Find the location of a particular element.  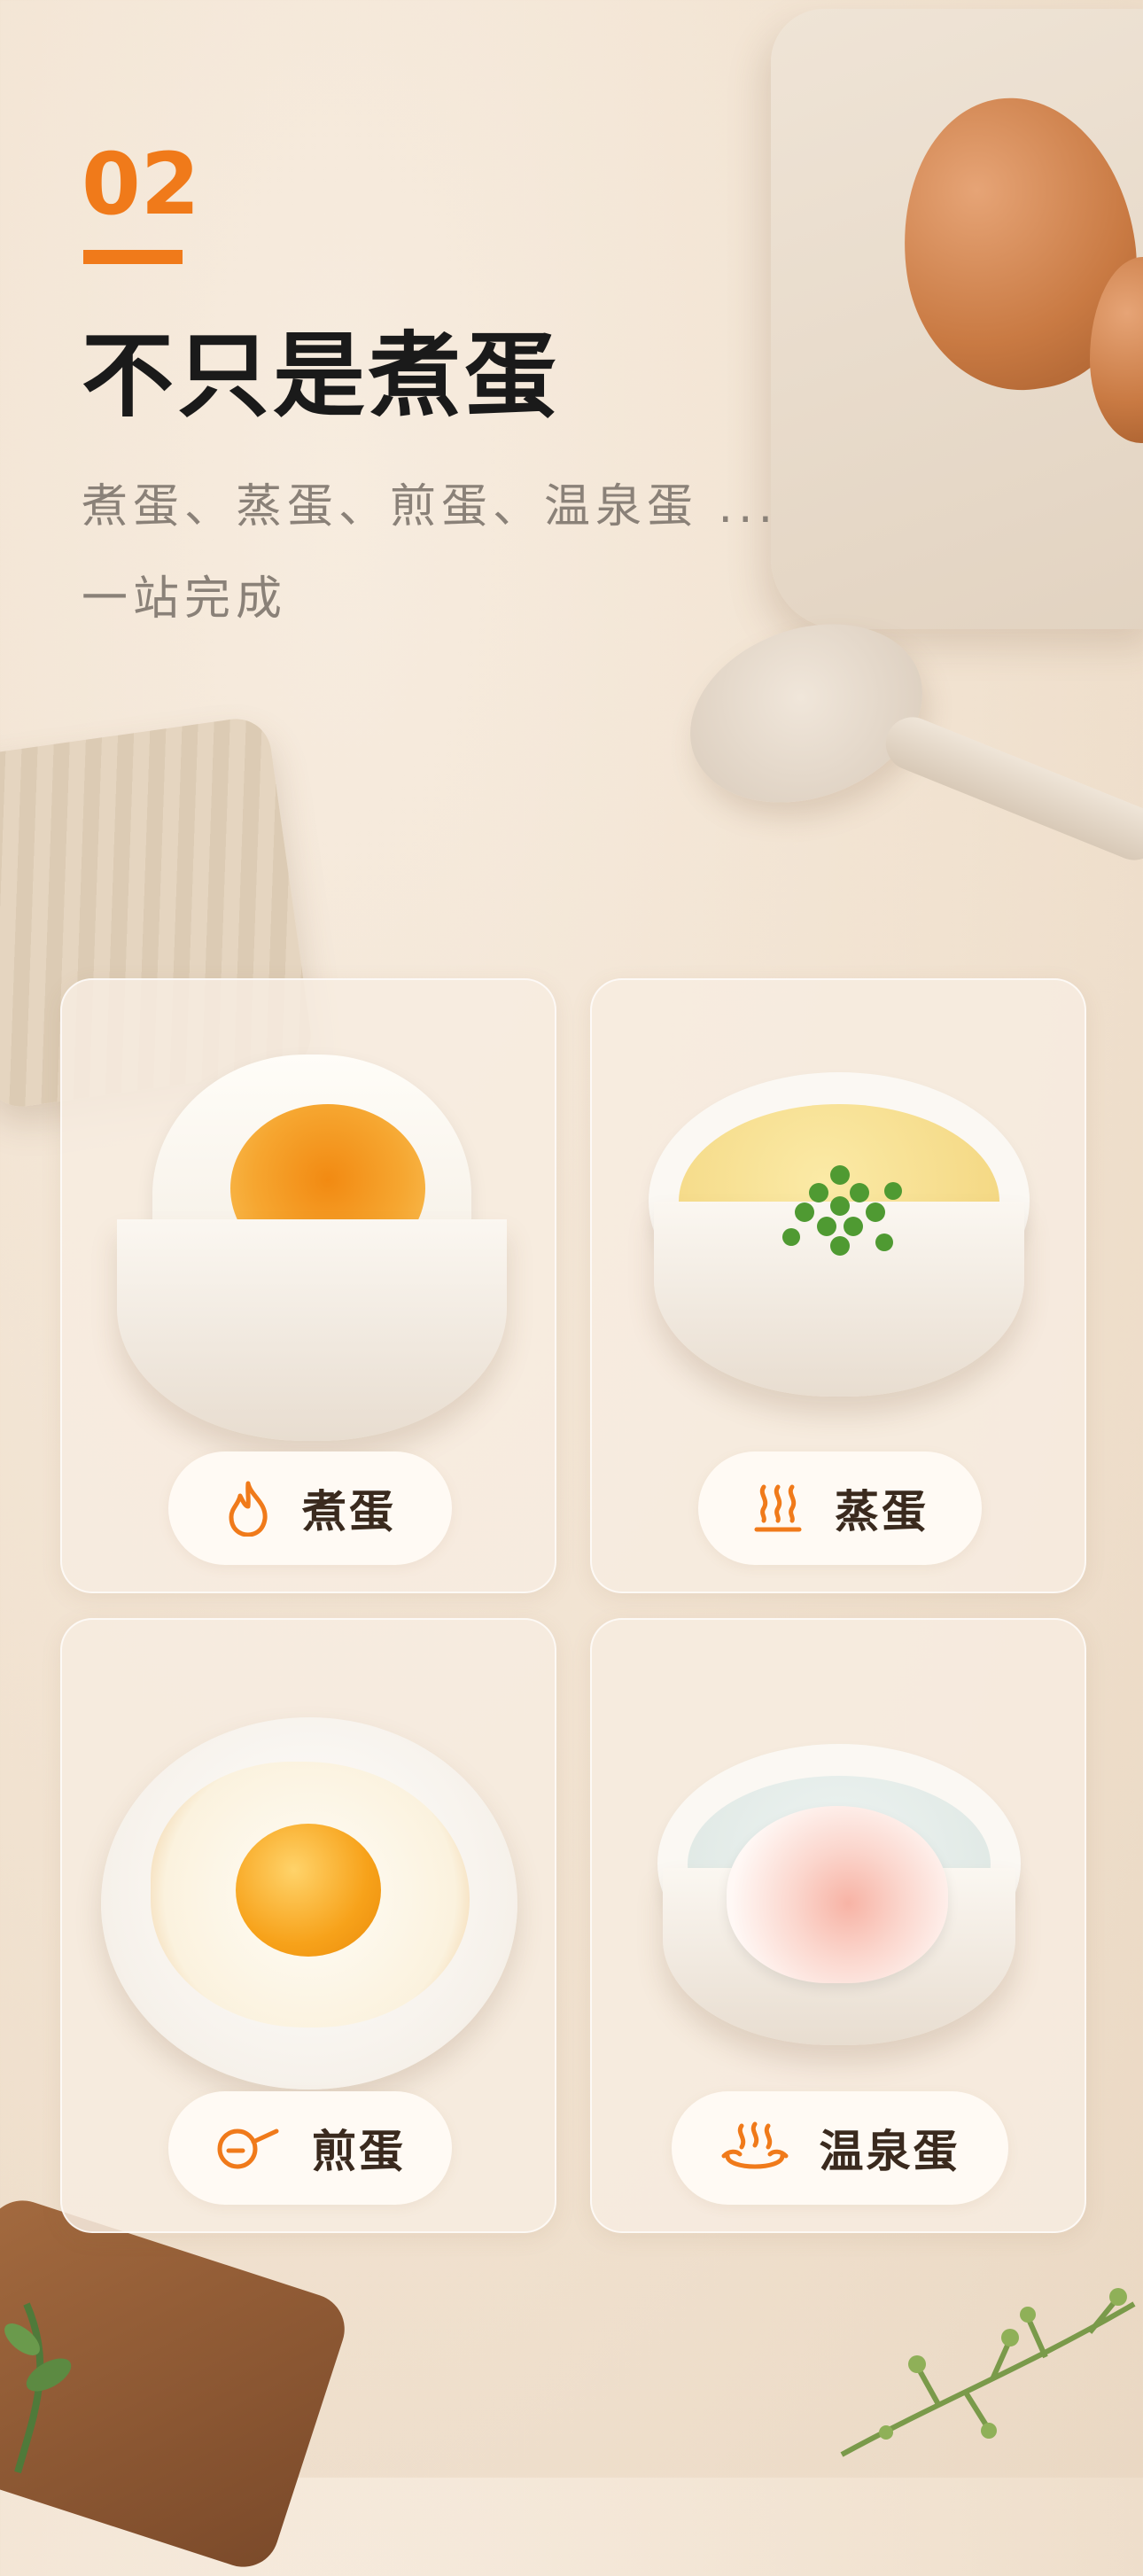

card-onsen-egg: 温泉蛋 is located at coordinates (838, 1925).